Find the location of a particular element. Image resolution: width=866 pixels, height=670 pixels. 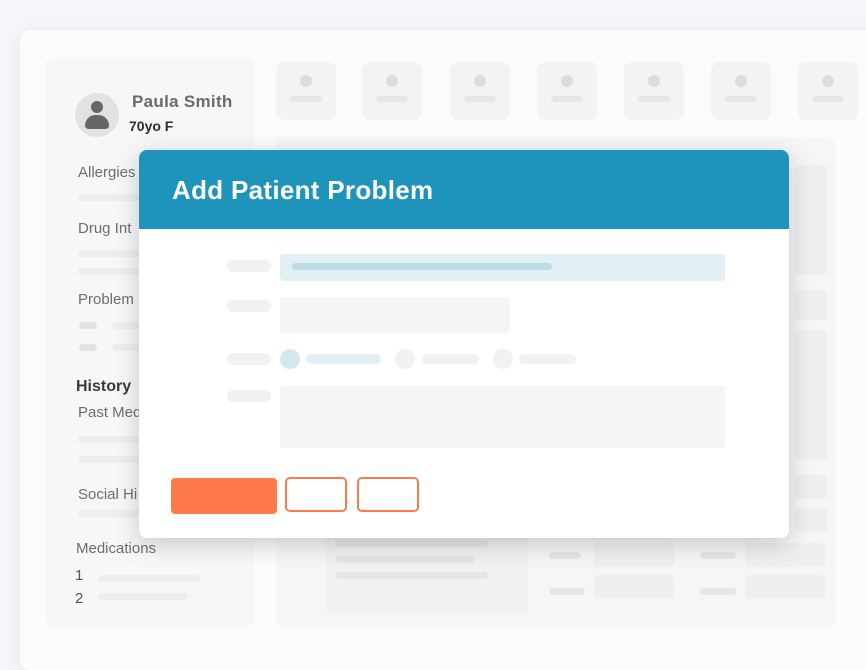

field-label-date is located at coordinates (249, 306).